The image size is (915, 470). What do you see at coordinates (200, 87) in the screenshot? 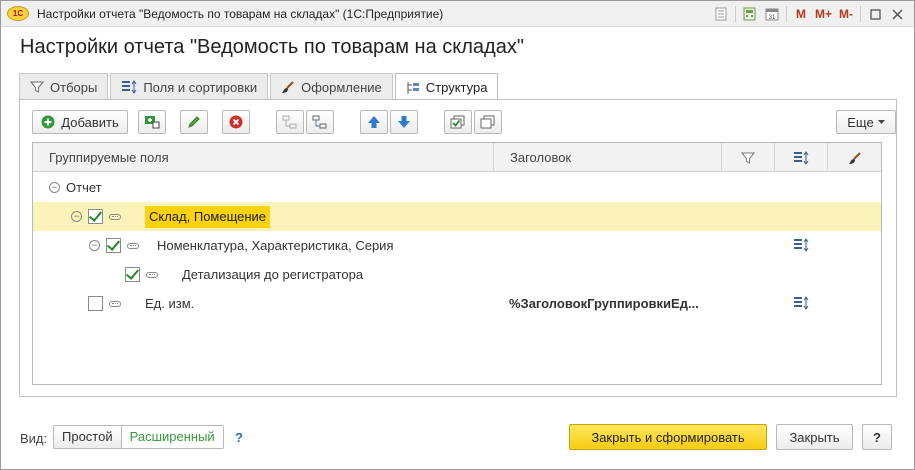
I see `tab-label: Поля и сортировки` at bounding box center [200, 87].